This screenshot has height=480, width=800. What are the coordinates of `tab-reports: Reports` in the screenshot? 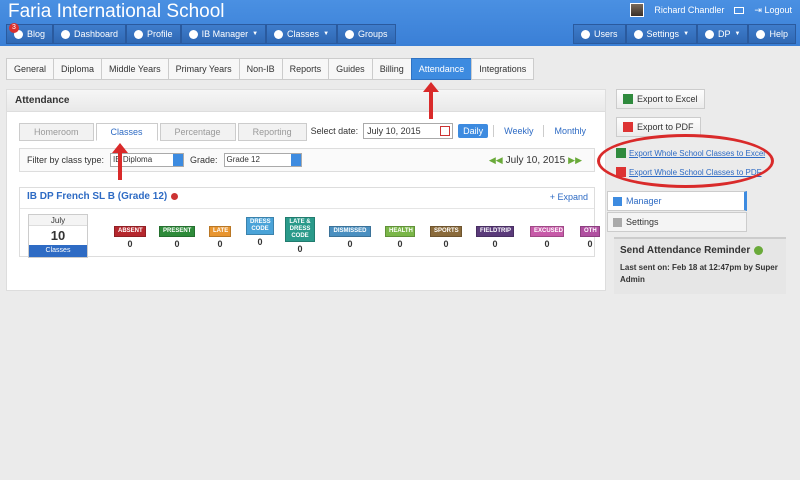 It's located at (305, 69).